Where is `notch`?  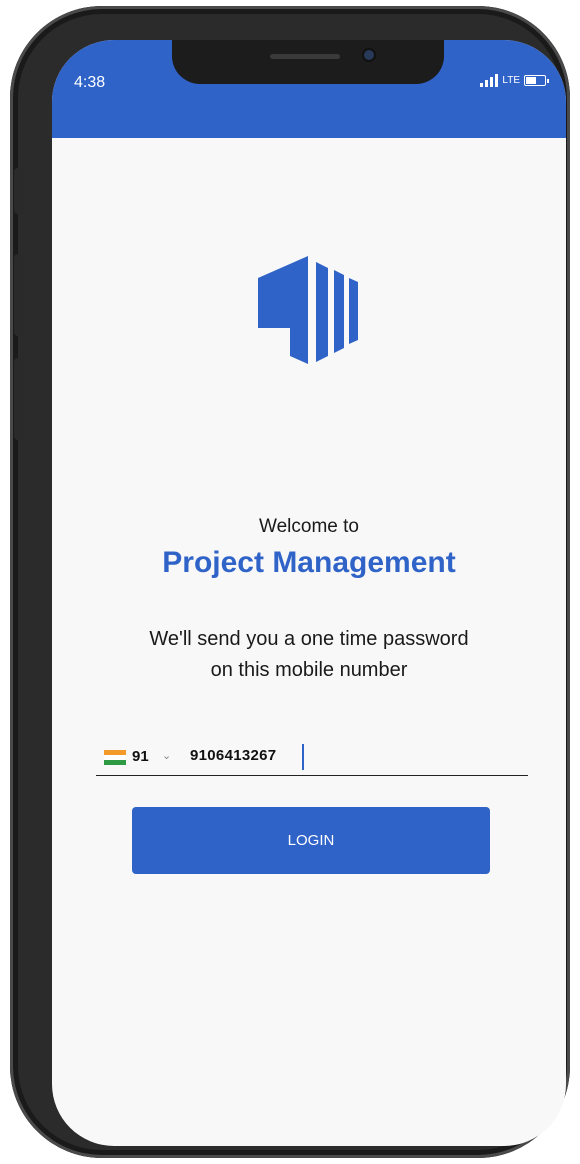
notch is located at coordinates (308, 62).